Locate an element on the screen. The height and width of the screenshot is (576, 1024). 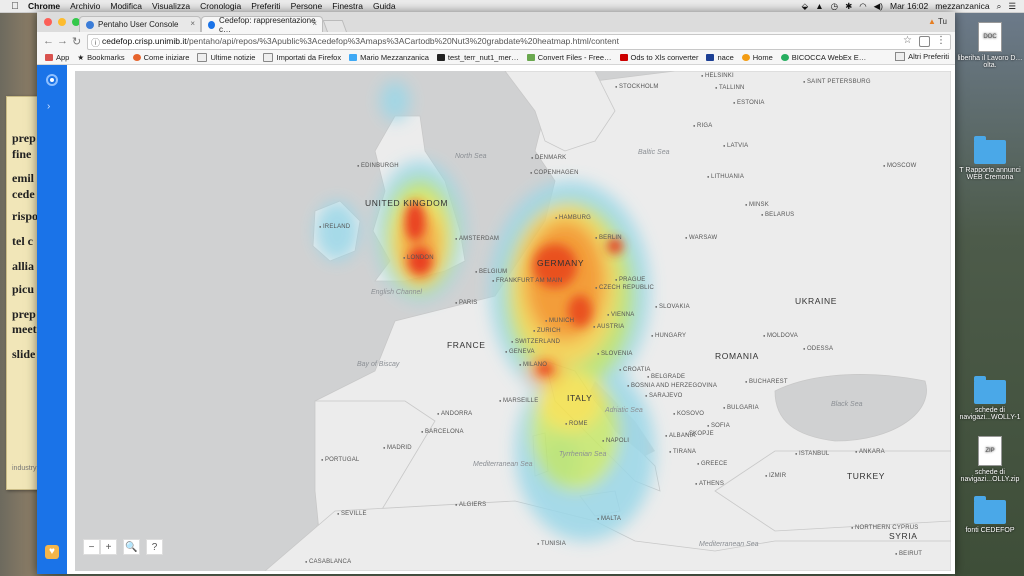
map-city-munich: MUNICH is located at coordinates (559, 321).